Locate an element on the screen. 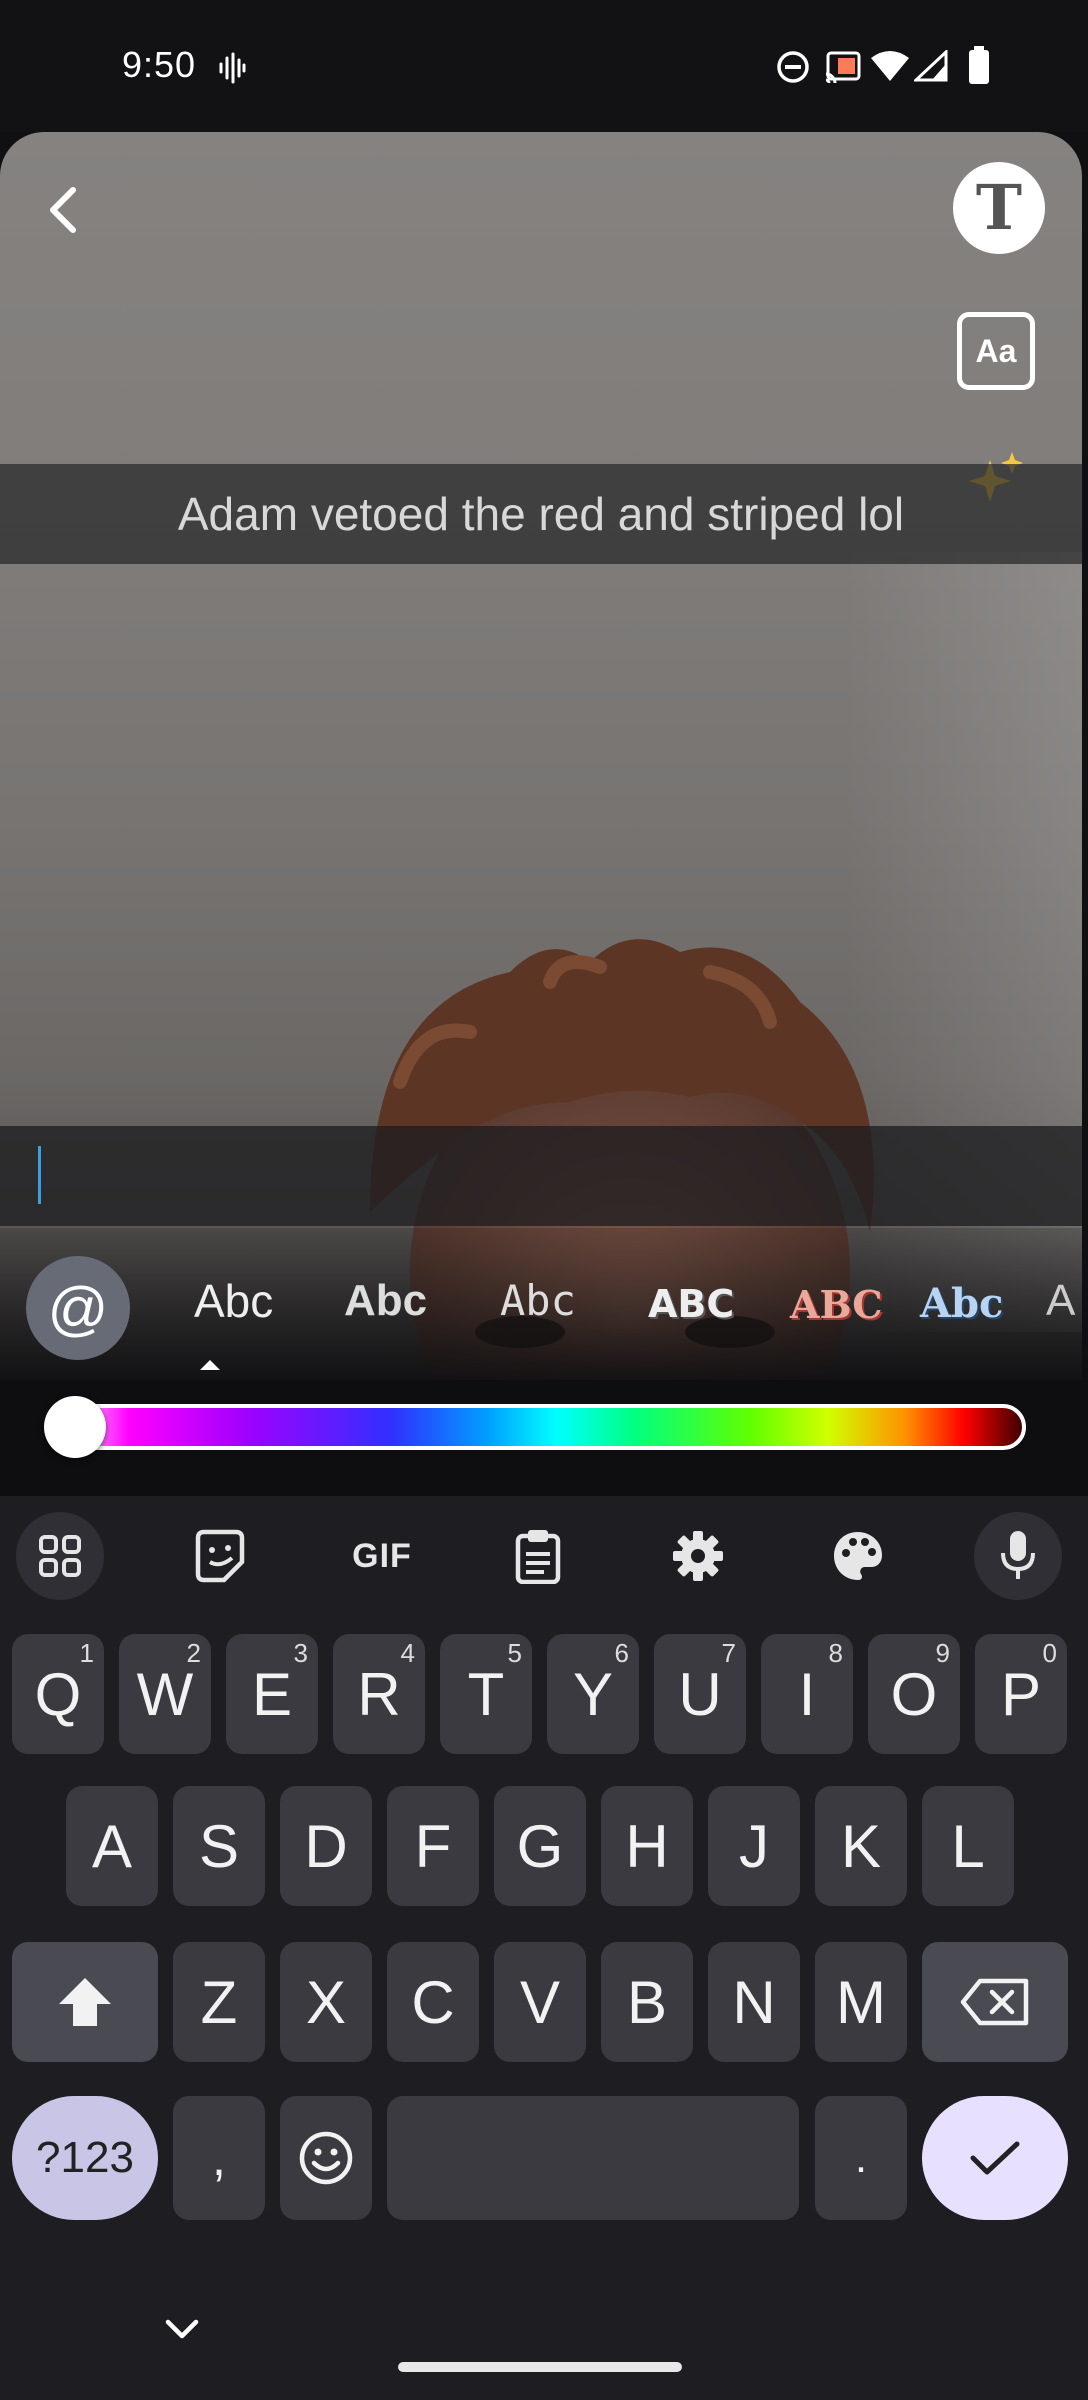 This screenshot has width=1088, height=2400. mention-button: @ is located at coordinates (78, 1308).